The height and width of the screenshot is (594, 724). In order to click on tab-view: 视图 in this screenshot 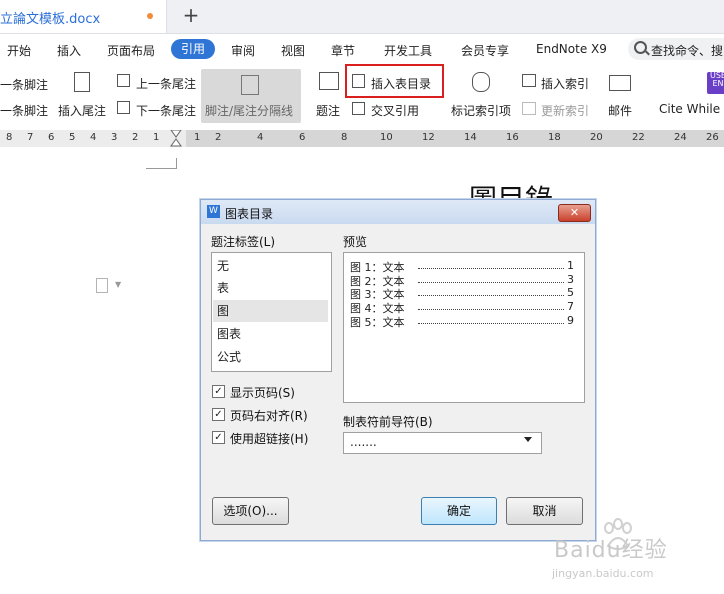, I will do `click(293, 50)`.